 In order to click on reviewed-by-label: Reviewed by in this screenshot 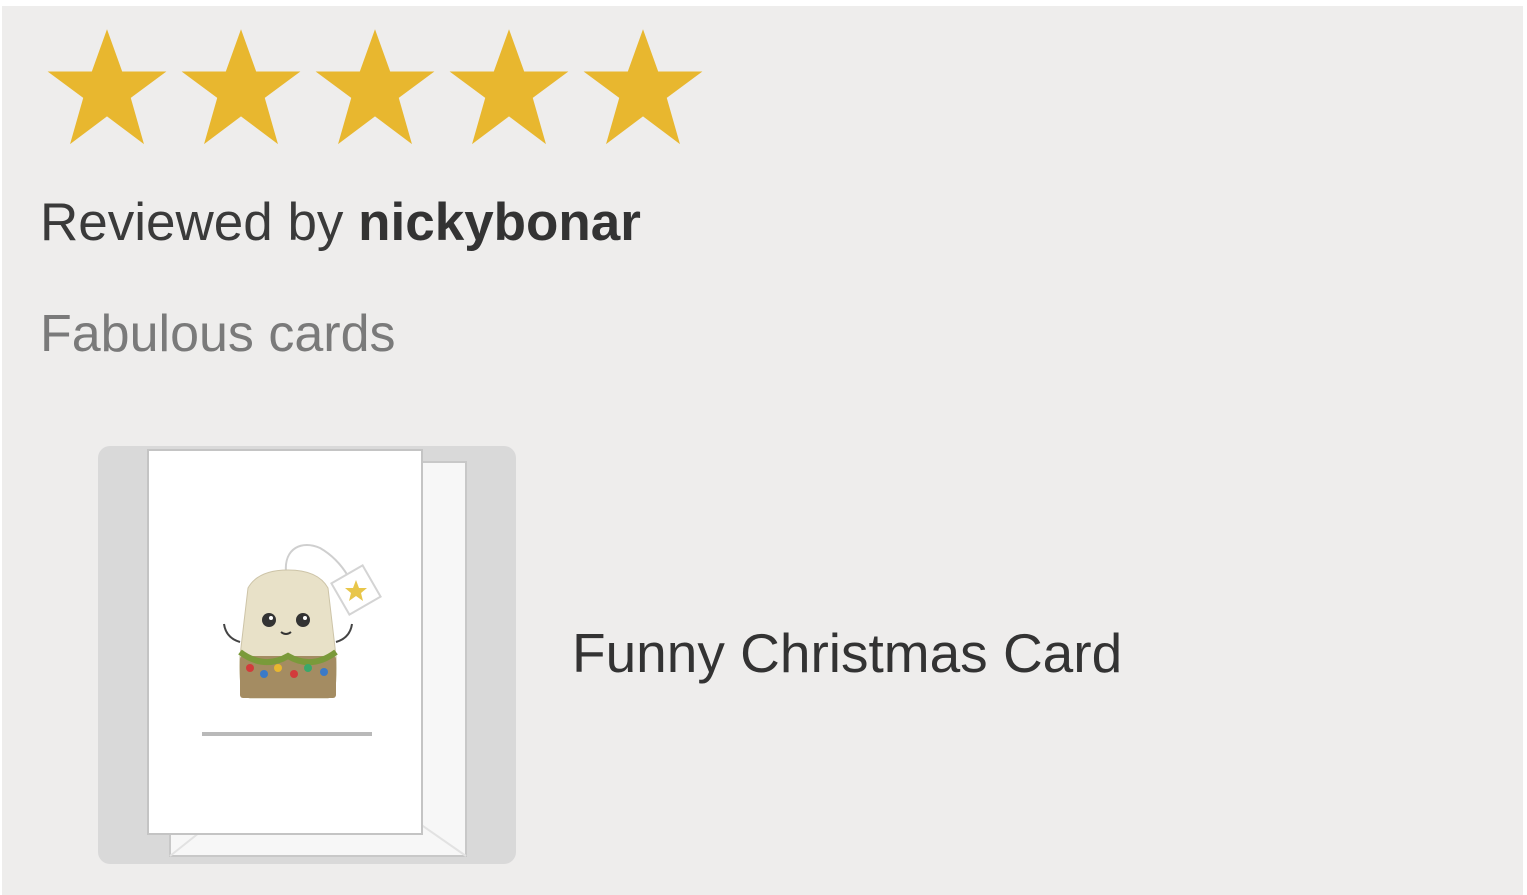, I will do `click(199, 222)`.